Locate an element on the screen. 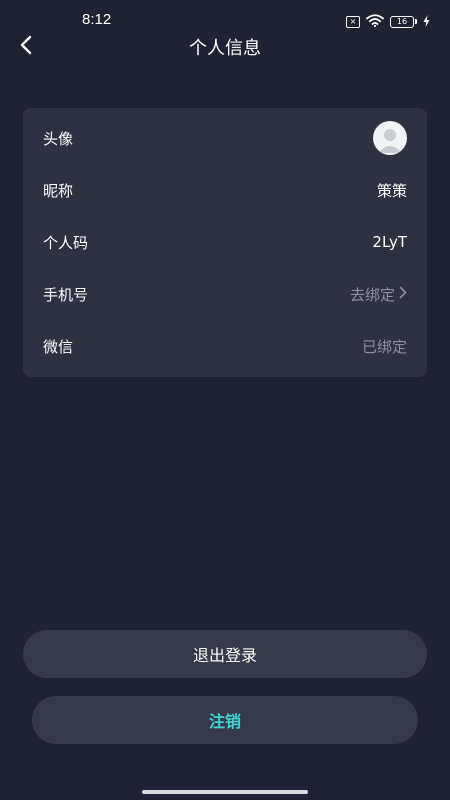  phone-value: 去绑定 is located at coordinates (378, 294).